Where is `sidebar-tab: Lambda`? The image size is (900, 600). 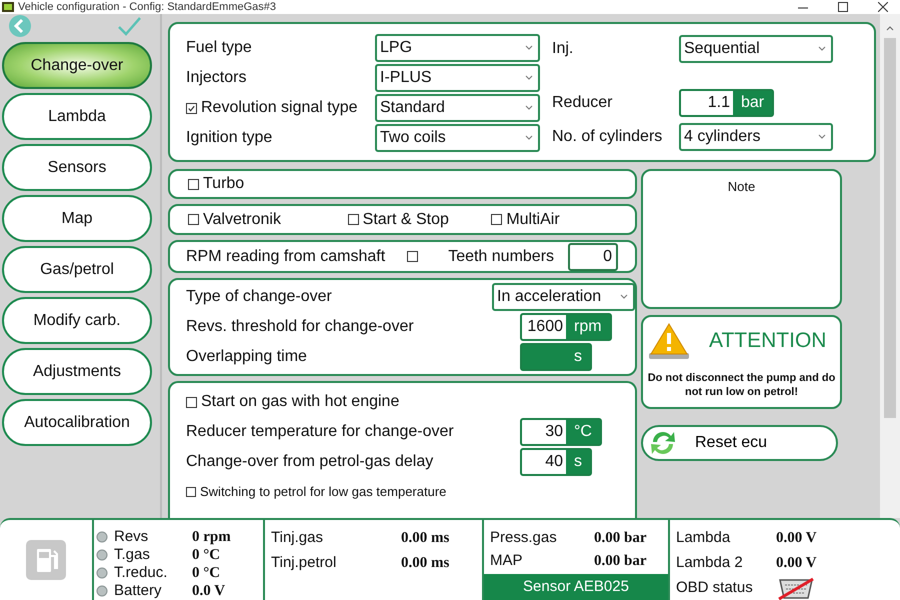 sidebar-tab: Lambda is located at coordinates (77, 116).